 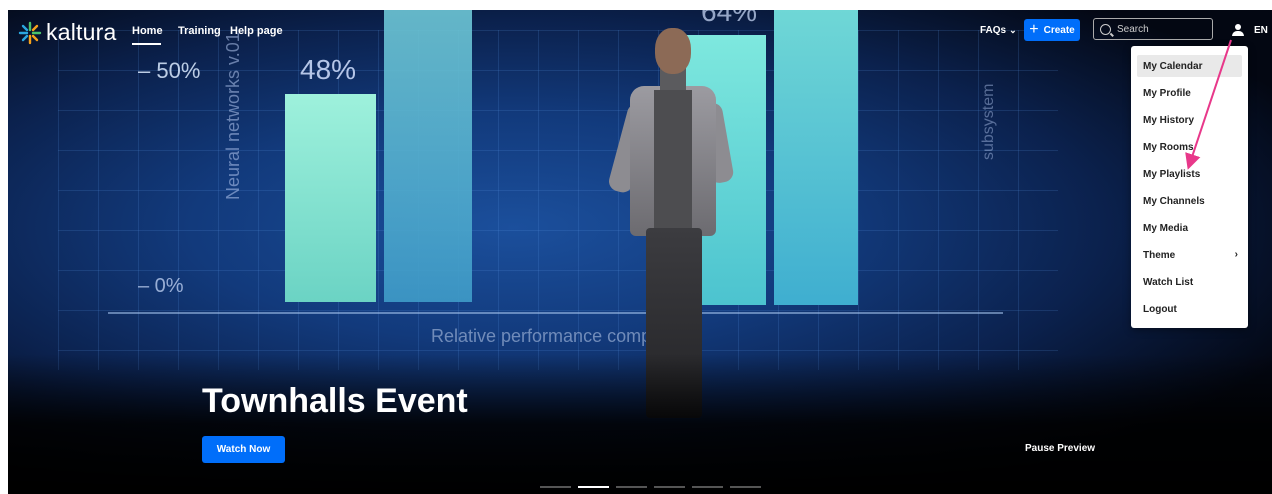 I want to click on nav-home: Home, so click(x=147, y=31).